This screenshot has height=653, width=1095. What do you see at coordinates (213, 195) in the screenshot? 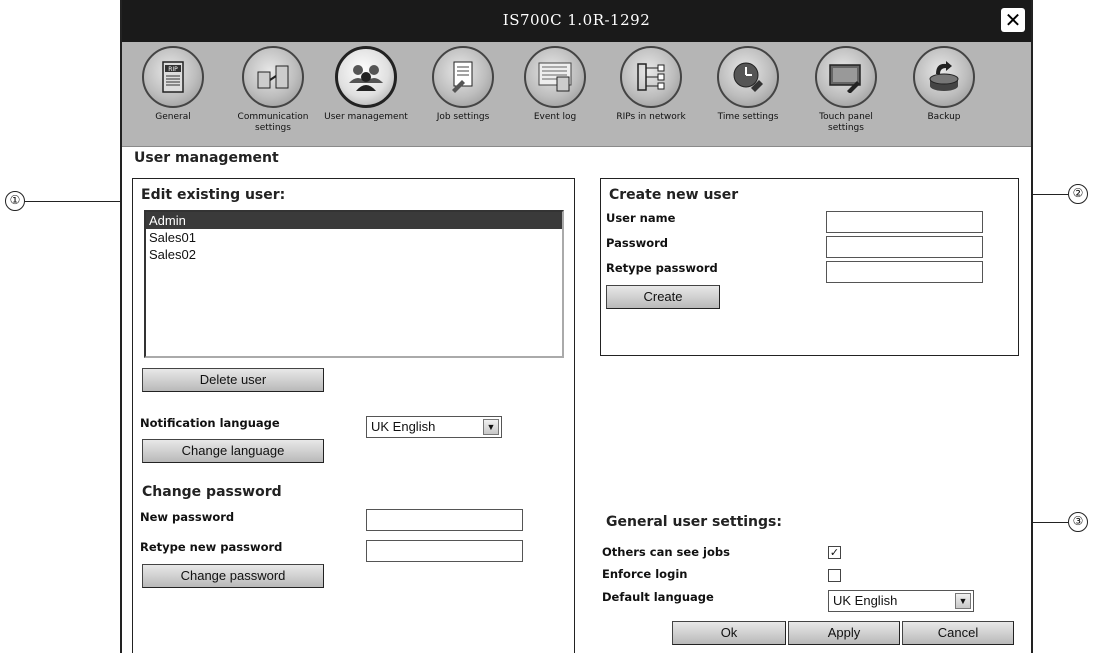
I see `edit-user-heading: Edit existing user:` at bounding box center [213, 195].